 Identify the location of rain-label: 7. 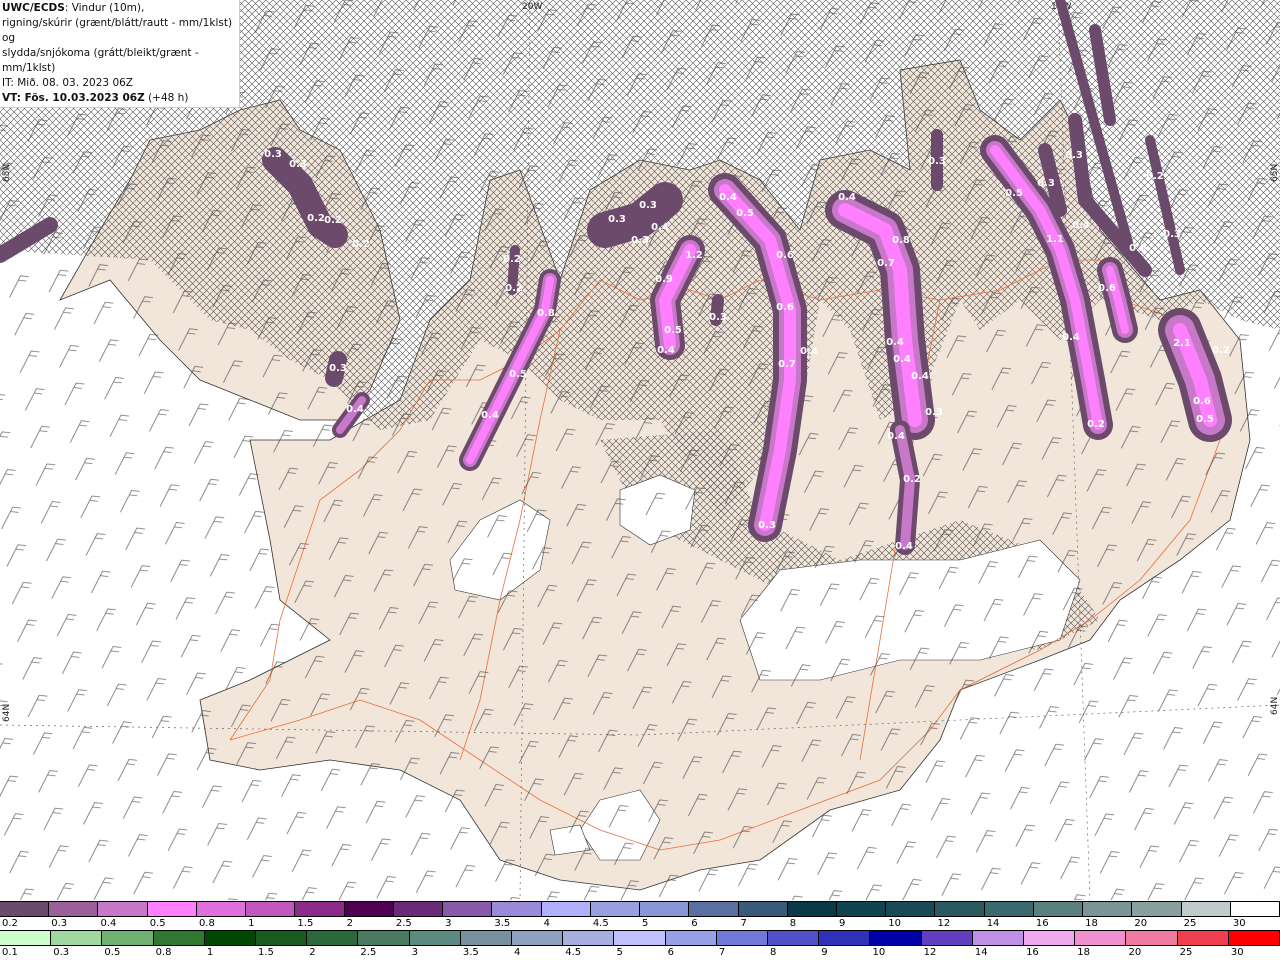
(722, 952).